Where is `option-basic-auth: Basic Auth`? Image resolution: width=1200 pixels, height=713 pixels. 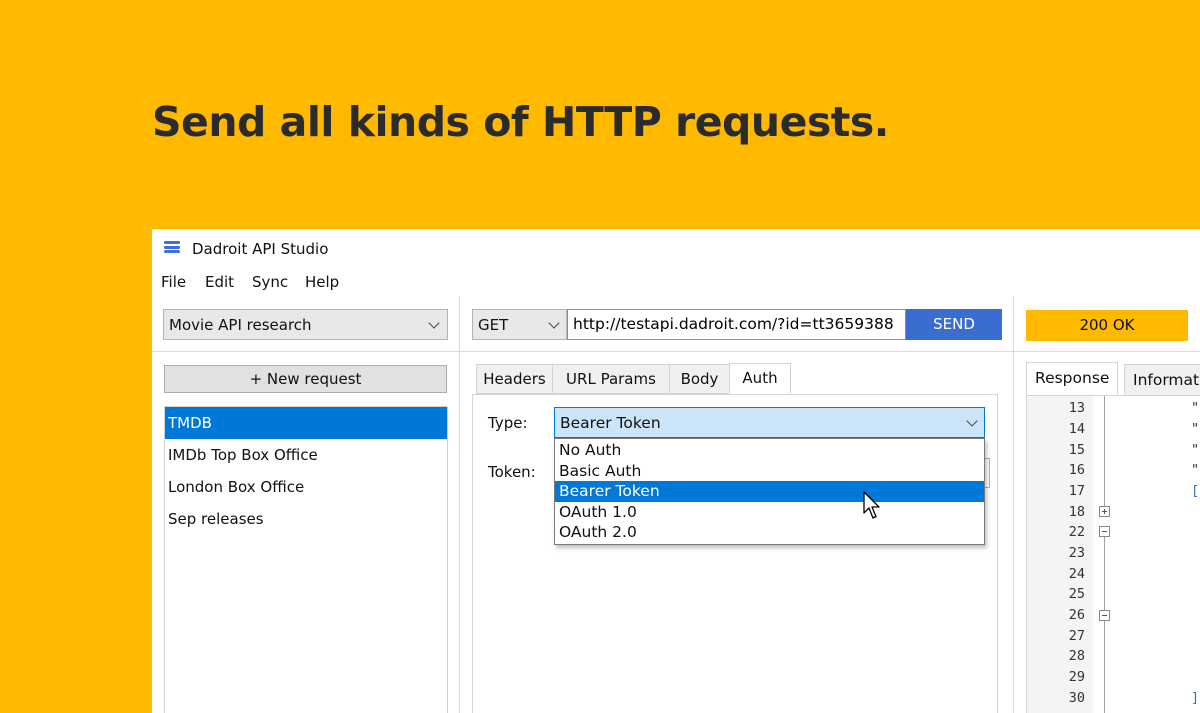 option-basic-auth: Basic Auth is located at coordinates (769, 471).